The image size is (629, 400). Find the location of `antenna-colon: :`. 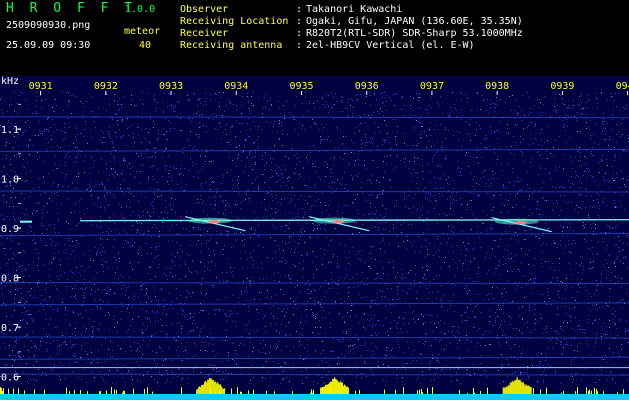

antenna-colon: : is located at coordinates (299, 45).